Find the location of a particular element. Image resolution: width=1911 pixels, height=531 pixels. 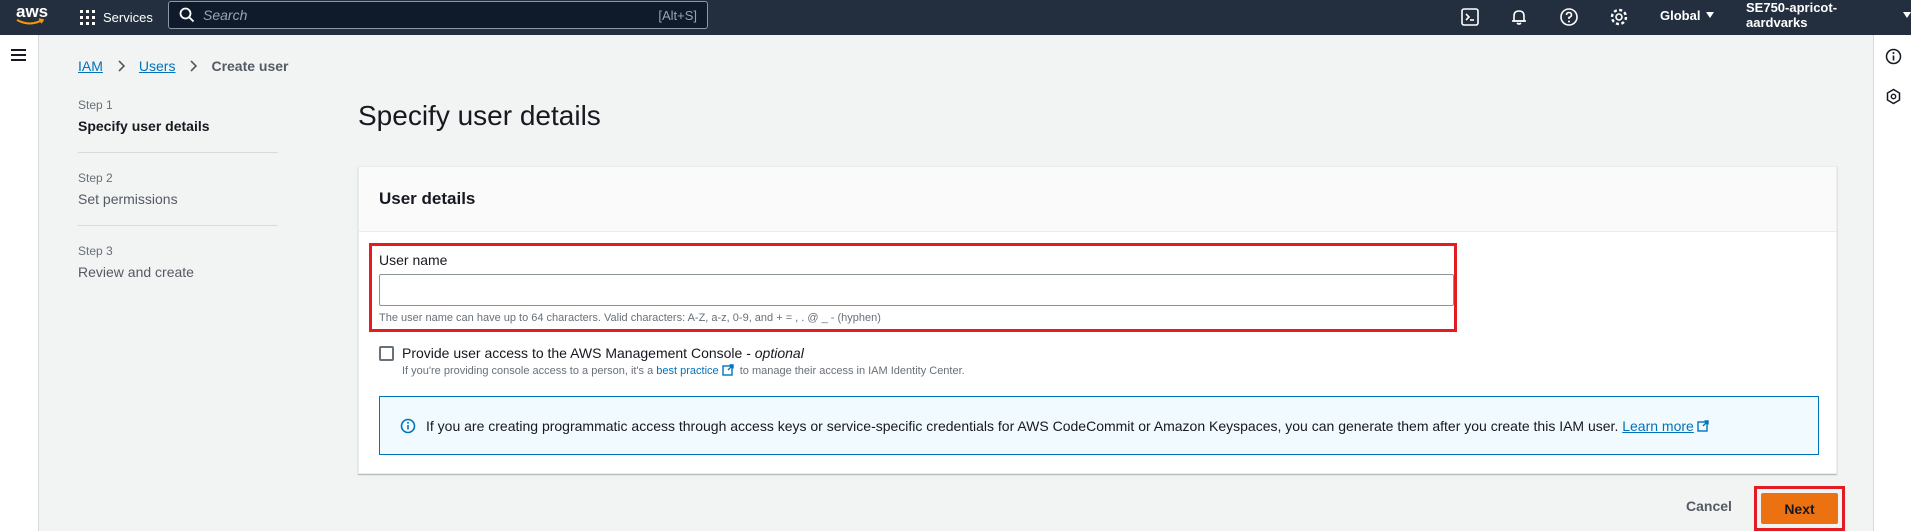

optional-label: optional is located at coordinates (779, 353).